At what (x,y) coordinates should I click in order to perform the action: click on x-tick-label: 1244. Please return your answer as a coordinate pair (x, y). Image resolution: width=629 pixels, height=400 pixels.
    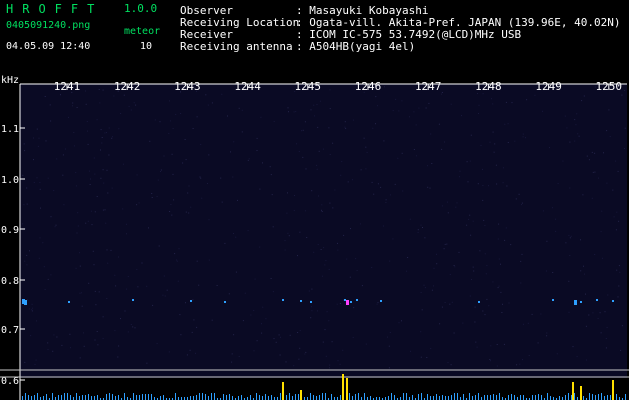
    Looking at the image, I should click on (247, 86).